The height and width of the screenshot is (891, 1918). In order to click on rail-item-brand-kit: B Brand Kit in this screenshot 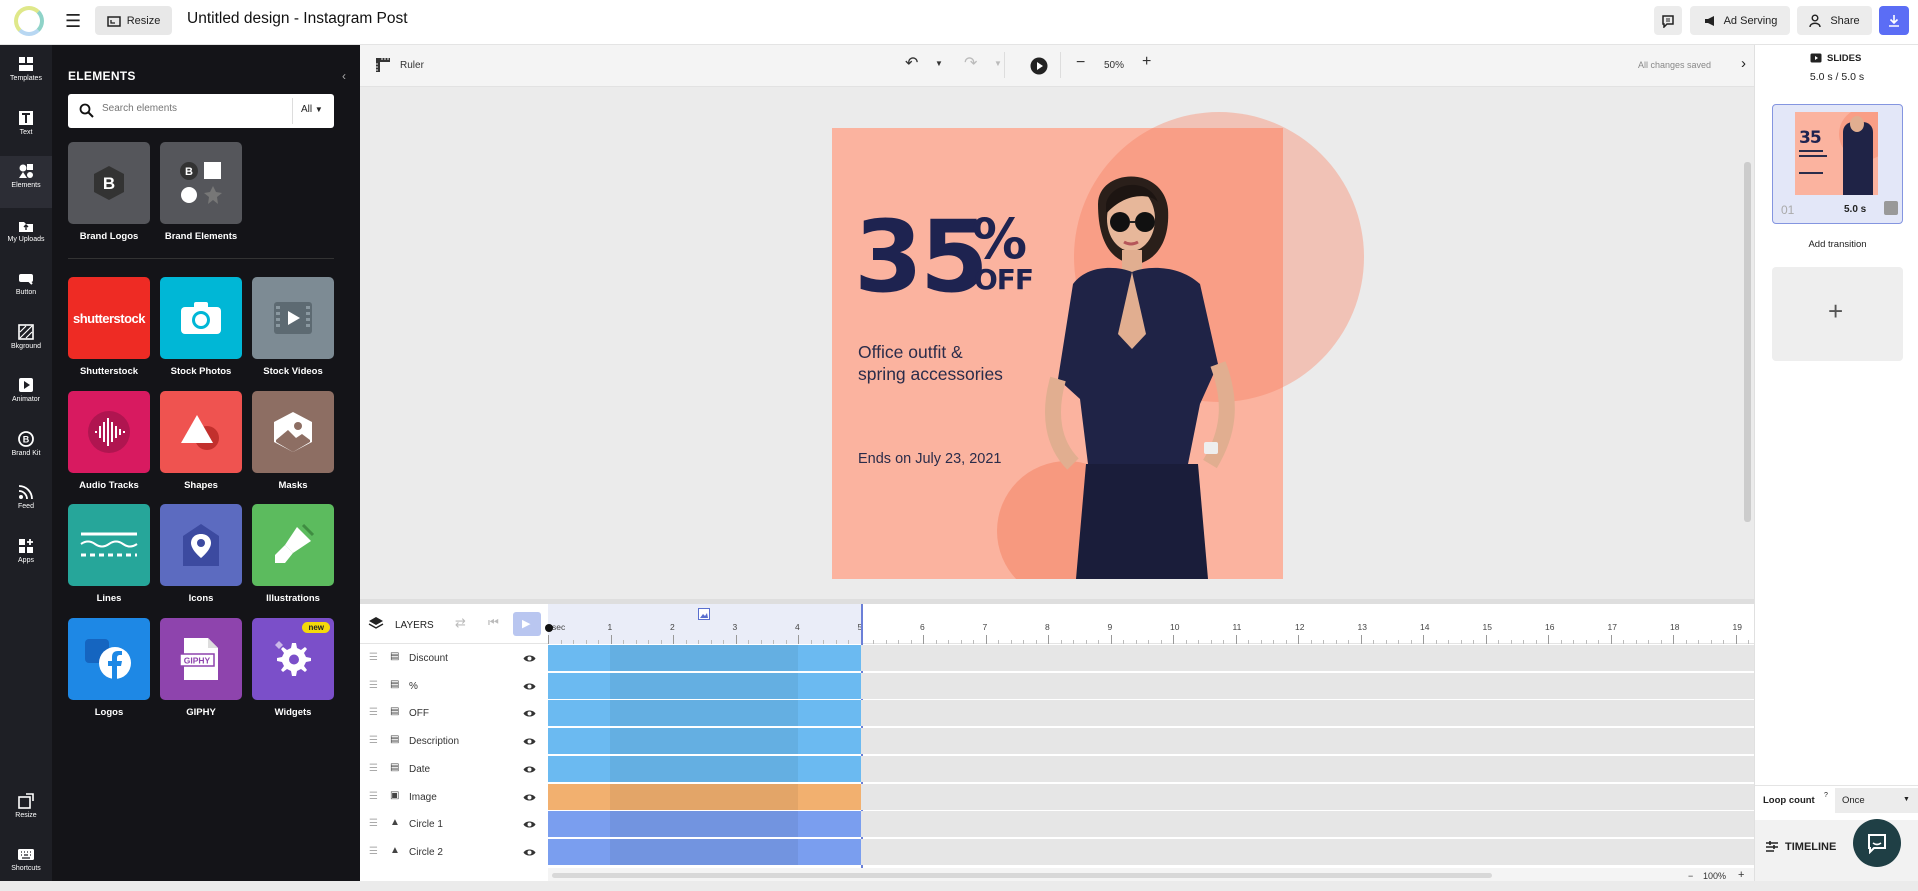, I will do `click(26, 450)`.